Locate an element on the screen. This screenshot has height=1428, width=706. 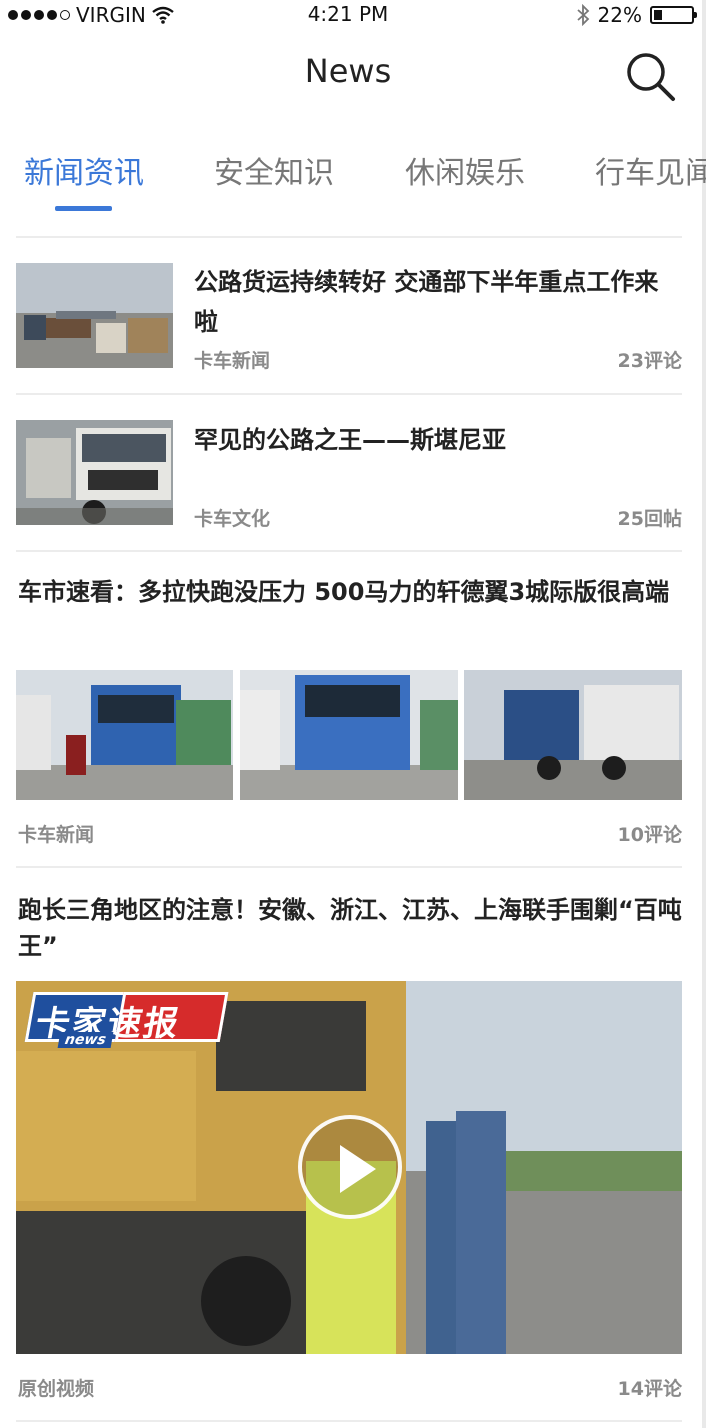
news-title: 罕见的公路之王——斯堪尼亚 is located at coordinates (350, 440).